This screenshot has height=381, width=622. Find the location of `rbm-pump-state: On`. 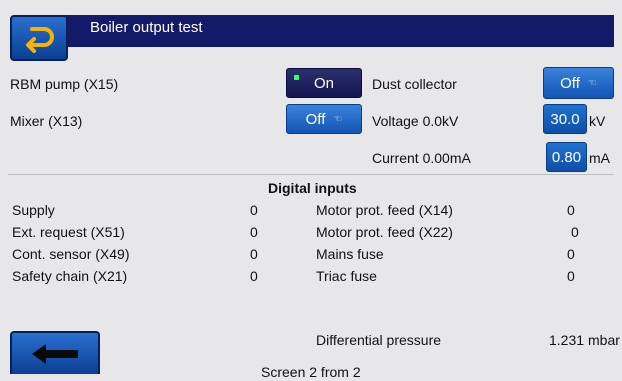

rbm-pump-state: On is located at coordinates (323, 83).